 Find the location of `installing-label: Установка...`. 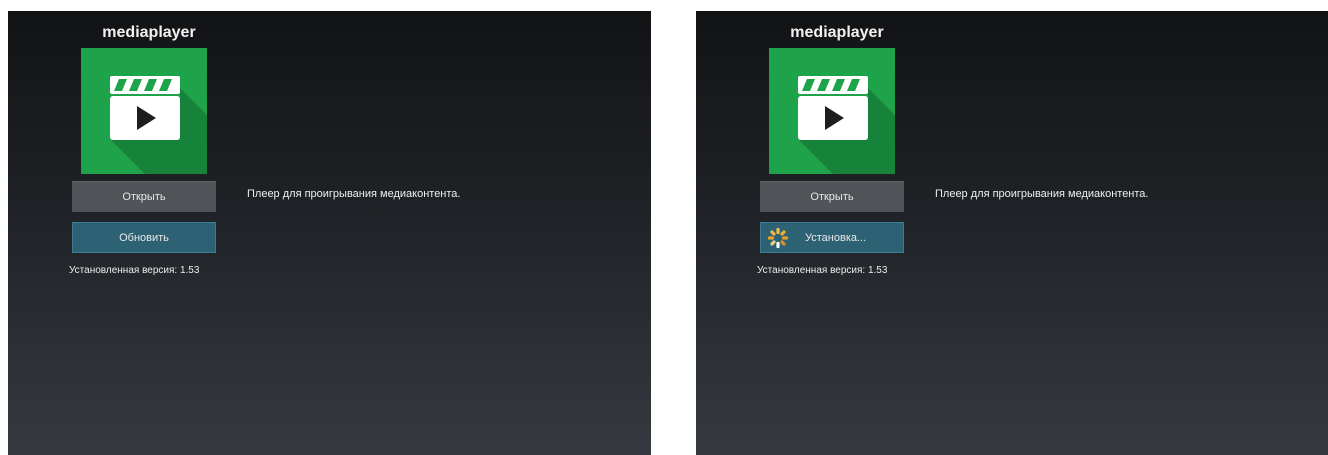

installing-label: Установка... is located at coordinates (836, 237).